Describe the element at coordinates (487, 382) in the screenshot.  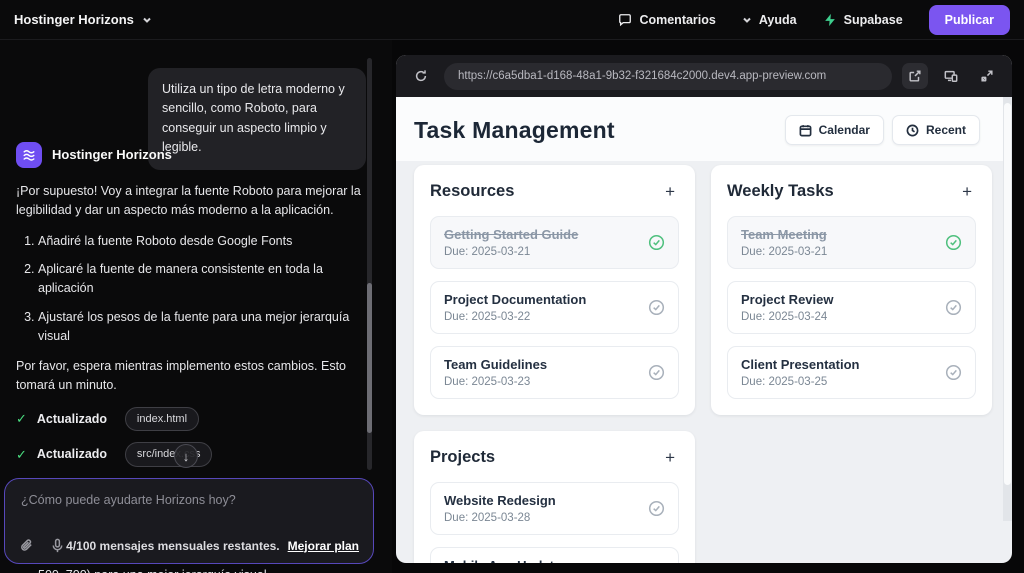
I see `task-due: Due: 2025-03-23` at that location.